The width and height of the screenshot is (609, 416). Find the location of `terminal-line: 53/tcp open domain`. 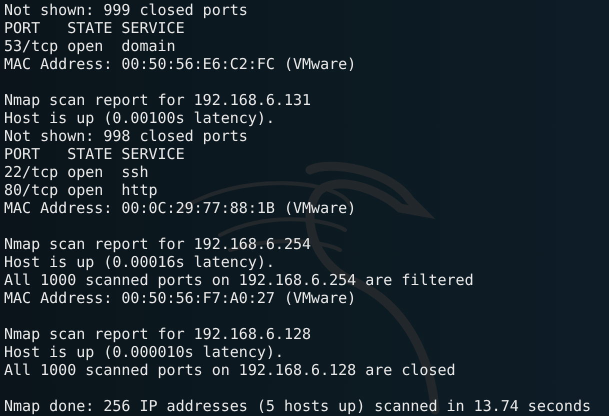

terminal-line: 53/tcp open domain is located at coordinates (90, 46).